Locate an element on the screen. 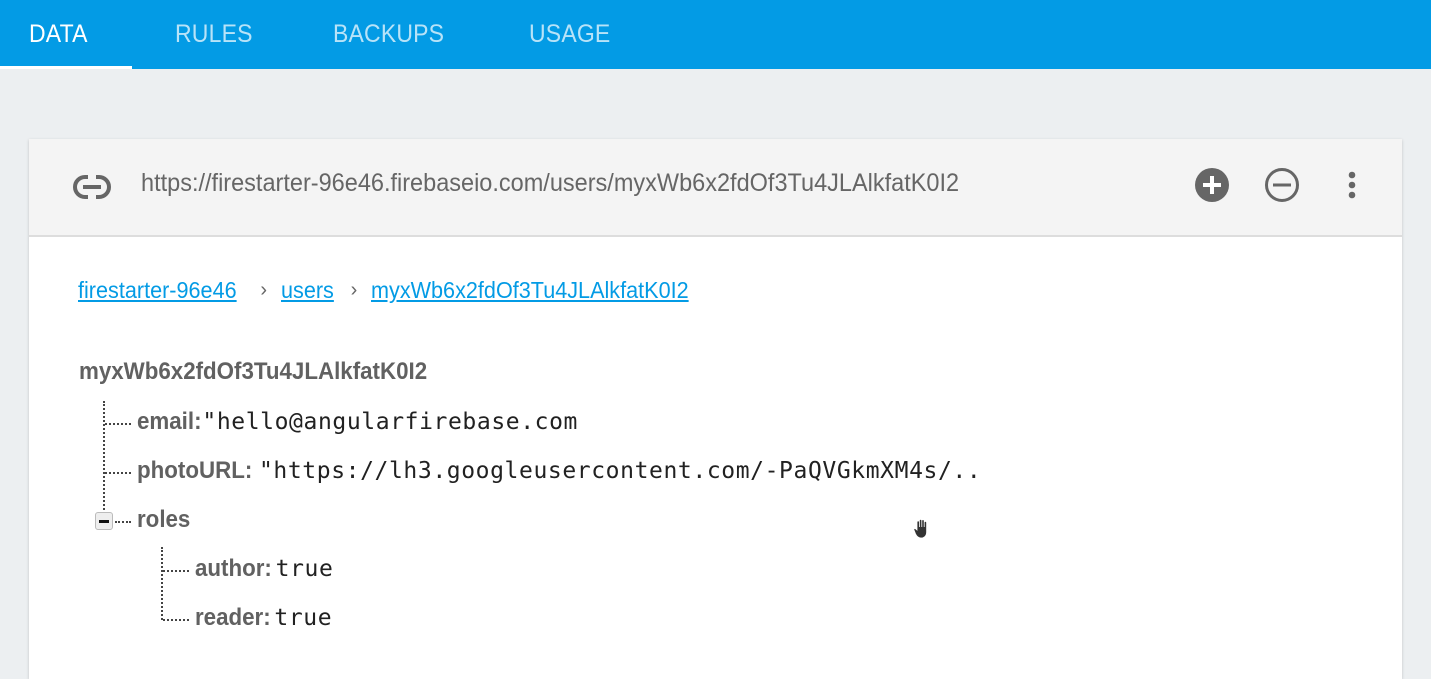 The image size is (1431, 679). tab-bar: DATA RULES BACKUPS USAGE is located at coordinates (715, 34).